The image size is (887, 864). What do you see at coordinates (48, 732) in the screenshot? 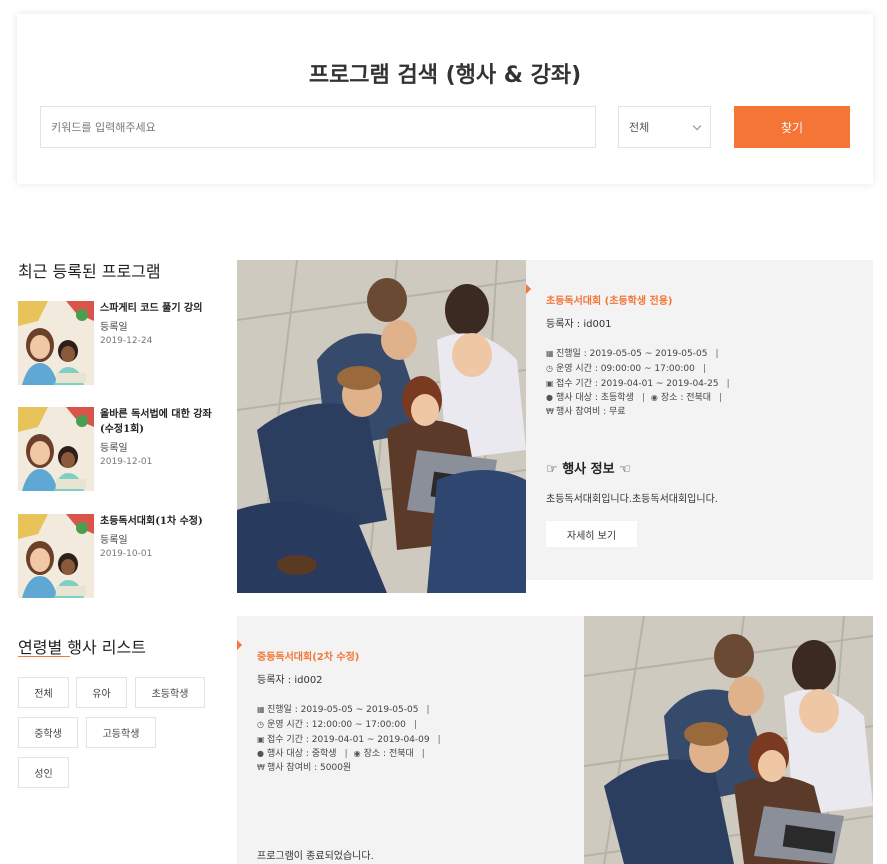
I see `age-filter-middle: 중학생` at bounding box center [48, 732].